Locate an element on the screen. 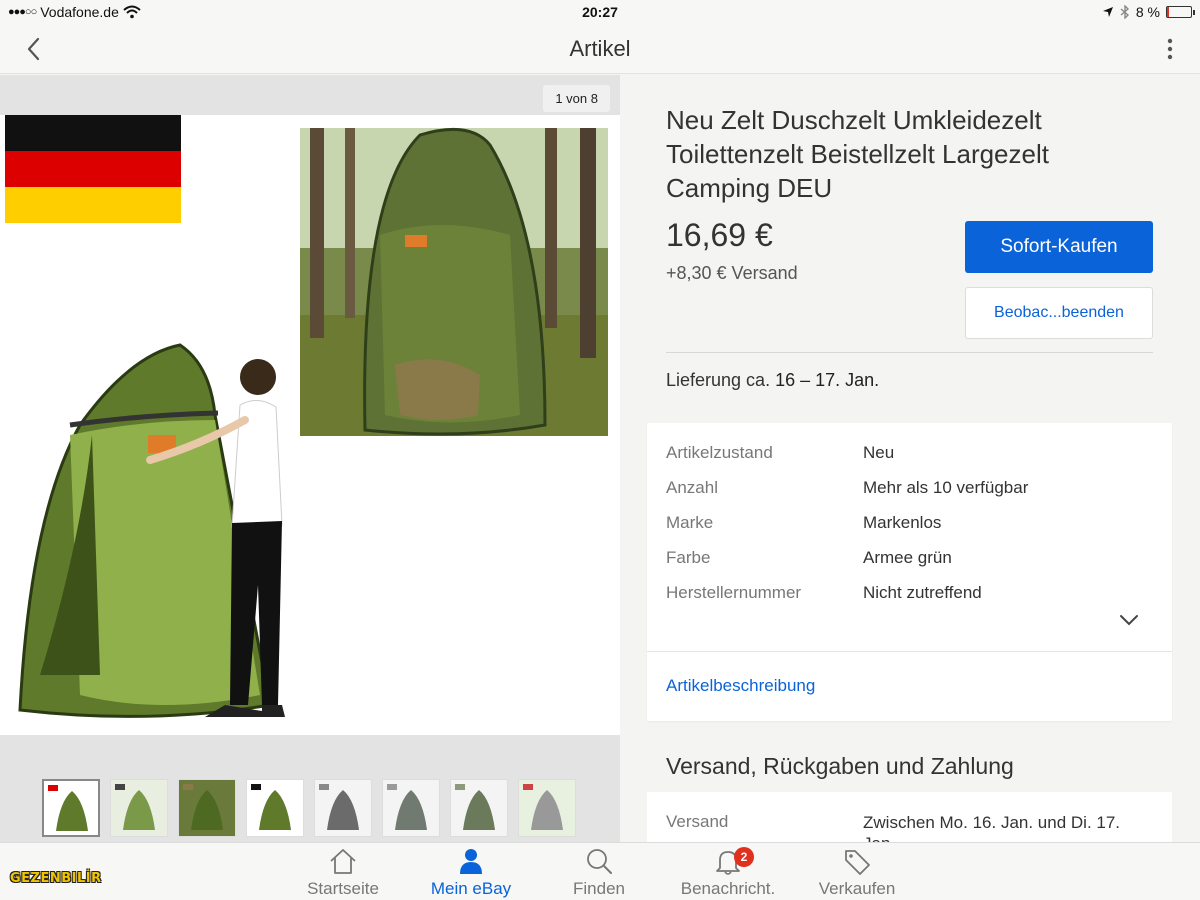 Image resolution: width=1200 pixels, height=900 pixels. spec-value: Markenlos is located at coordinates (902, 522).